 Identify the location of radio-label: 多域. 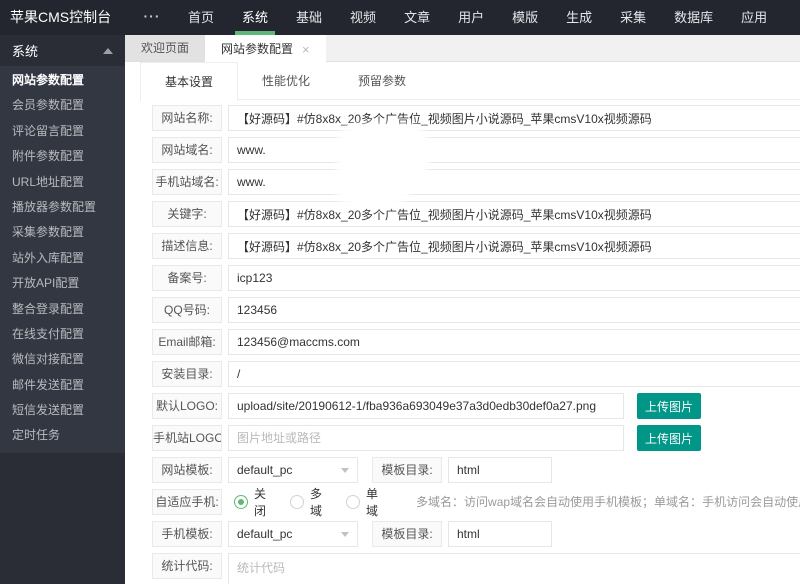
(316, 502).